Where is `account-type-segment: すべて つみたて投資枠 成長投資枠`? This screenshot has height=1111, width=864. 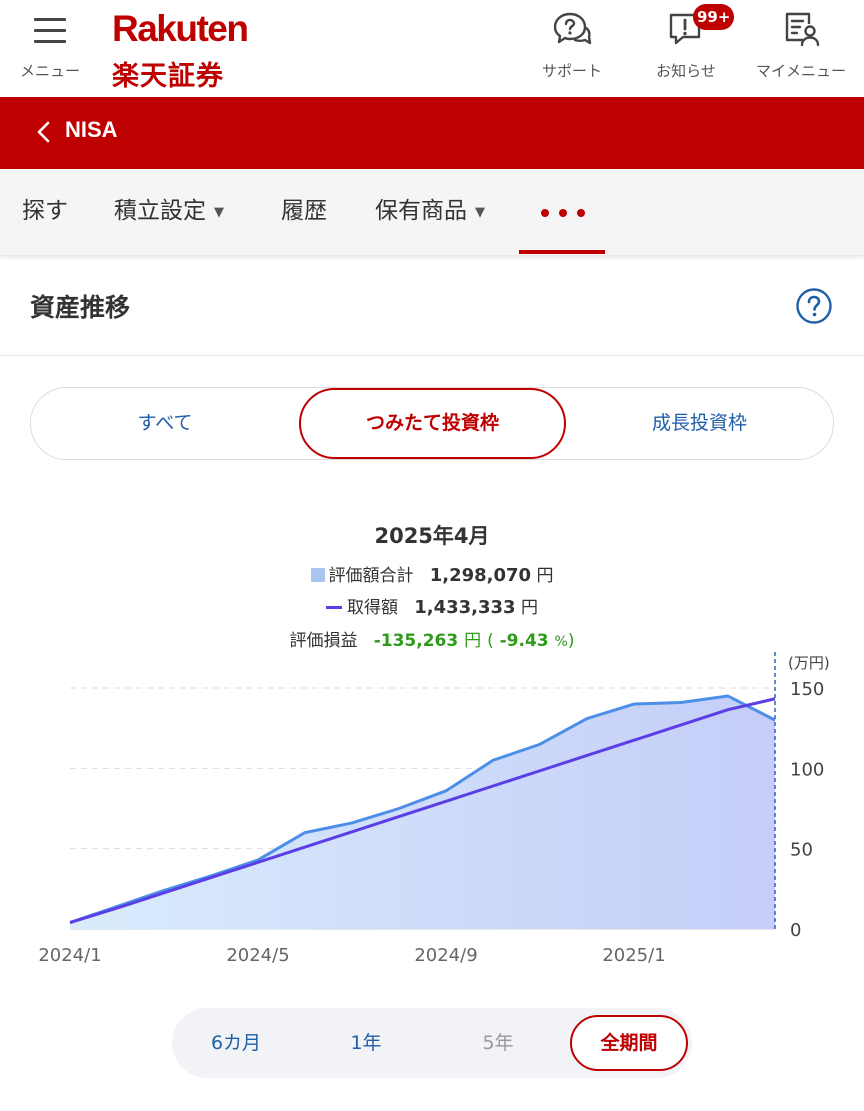 account-type-segment: すべて つみたて投資枠 成長投資枠 is located at coordinates (432, 423).